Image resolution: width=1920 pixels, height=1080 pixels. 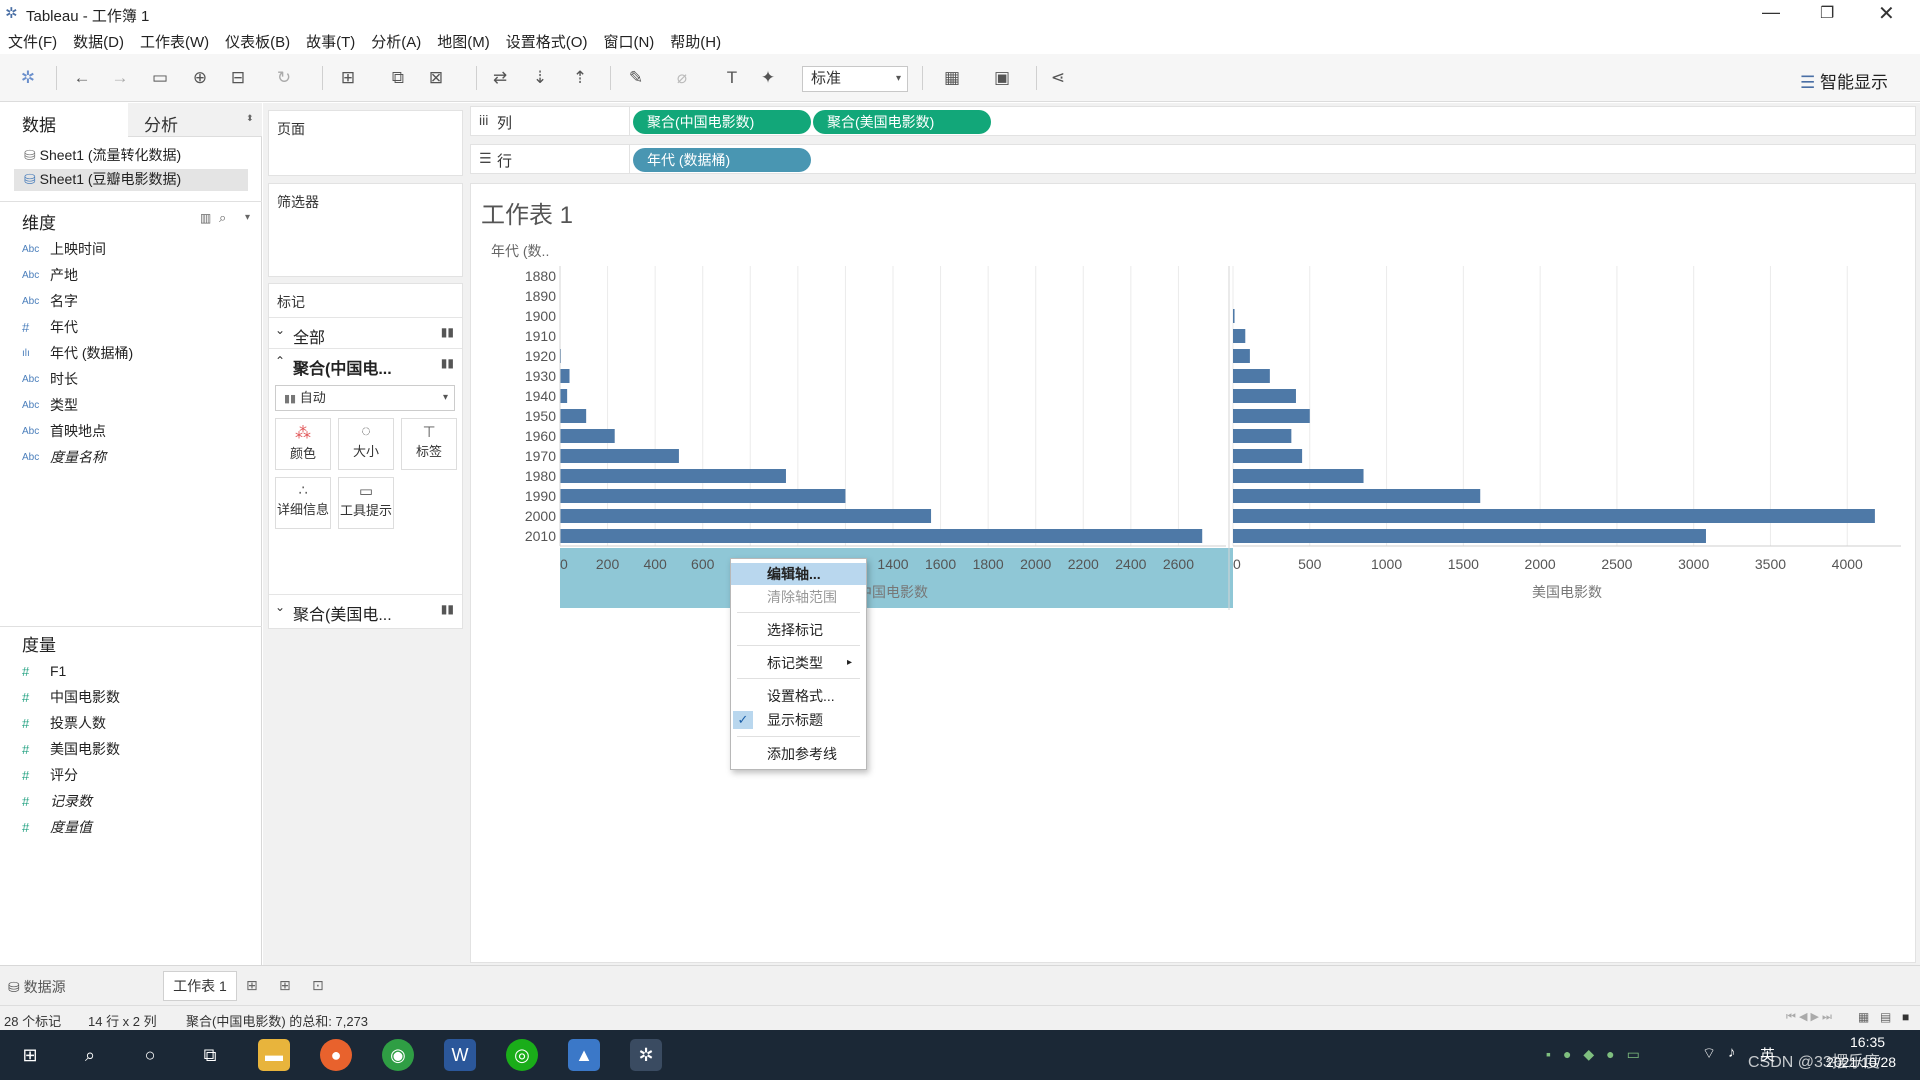 I want to click on presentation-icon: ▣, so click(x=1002, y=78).